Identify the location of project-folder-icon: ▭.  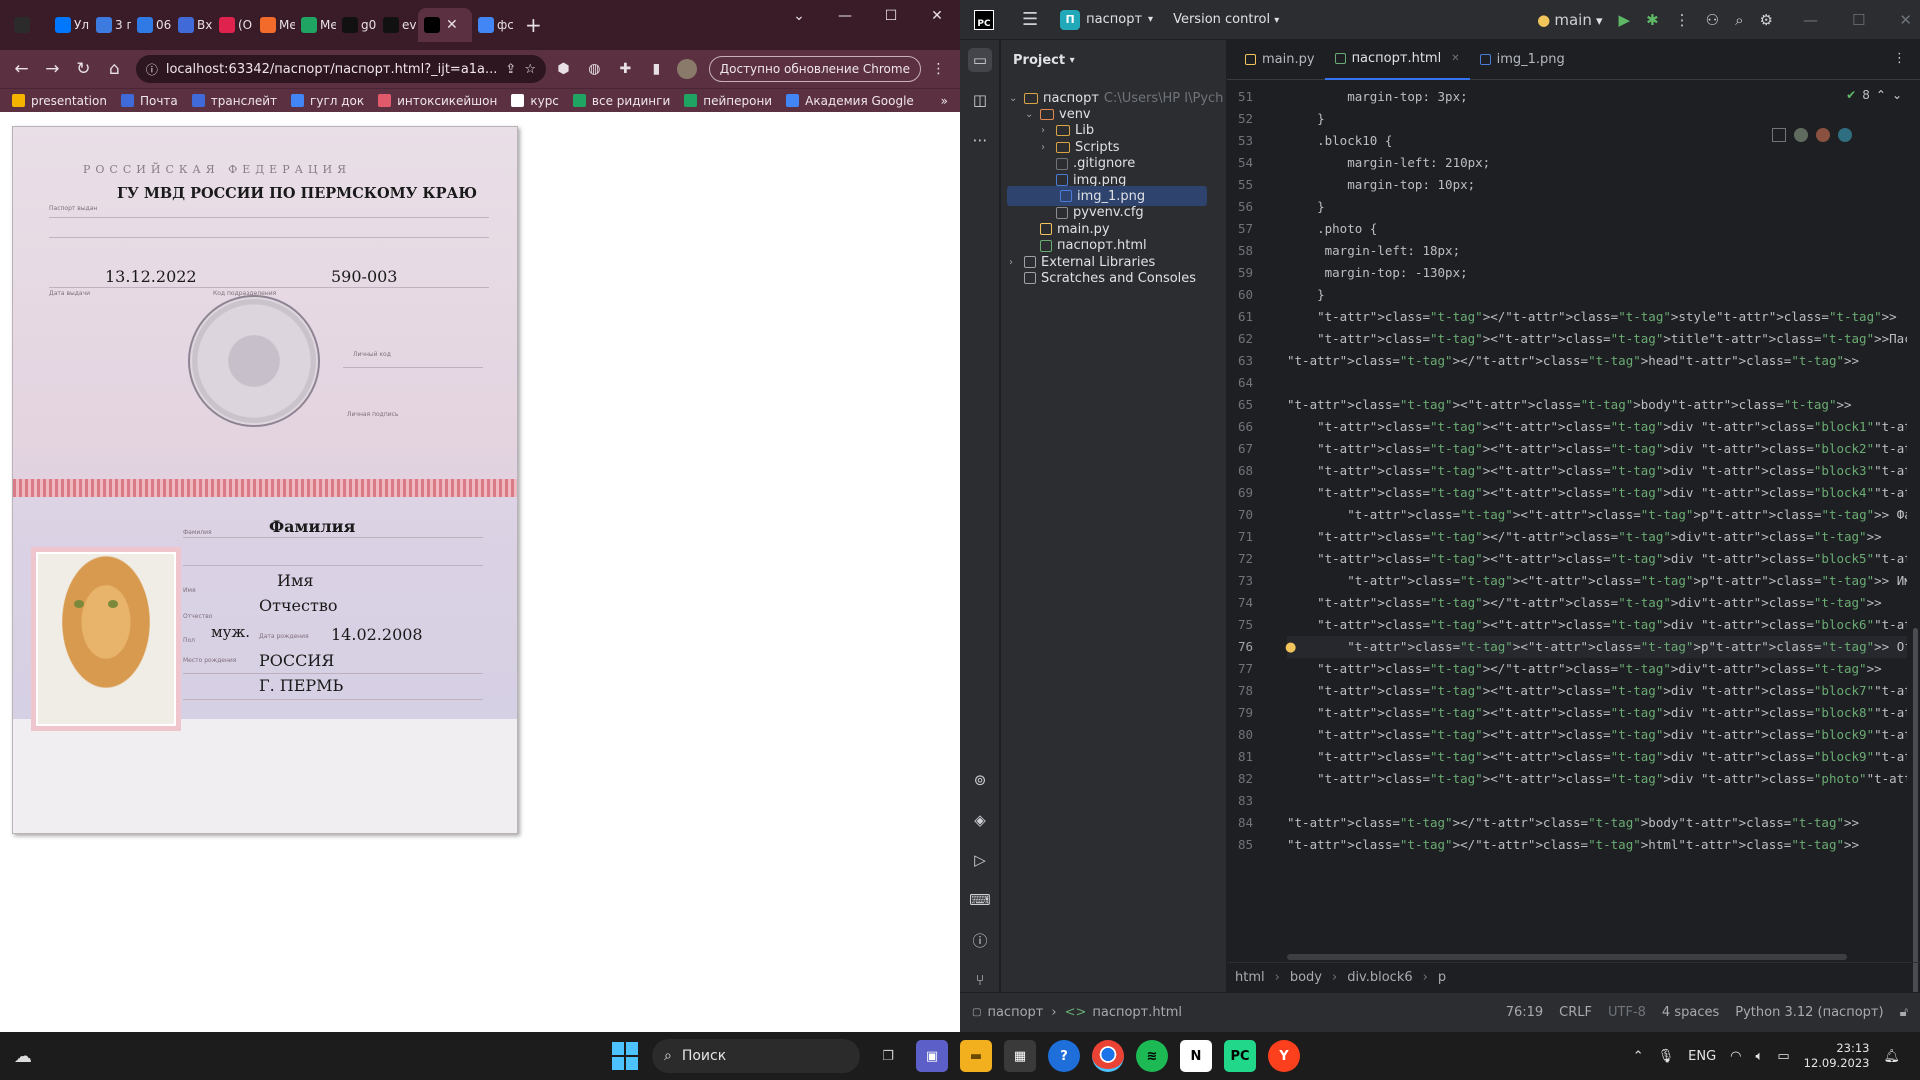
(980, 60).